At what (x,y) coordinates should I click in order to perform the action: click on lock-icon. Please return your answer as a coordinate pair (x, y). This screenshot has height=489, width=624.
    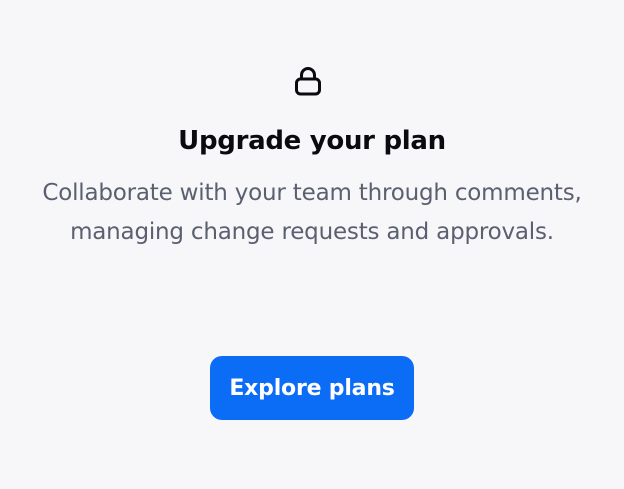
    Looking at the image, I should click on (308, 81).